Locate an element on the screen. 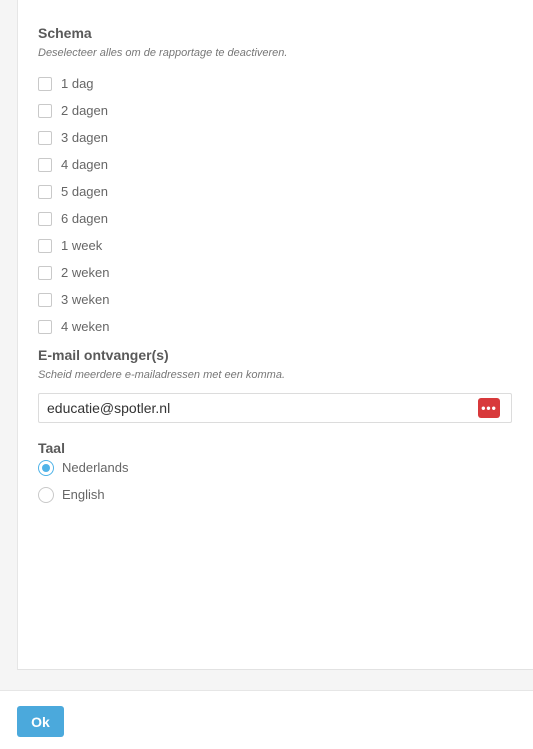 This screenshot has height=749, width=533. schedule-option-2-weken: 2 weken is located at coordinates (73, 272).